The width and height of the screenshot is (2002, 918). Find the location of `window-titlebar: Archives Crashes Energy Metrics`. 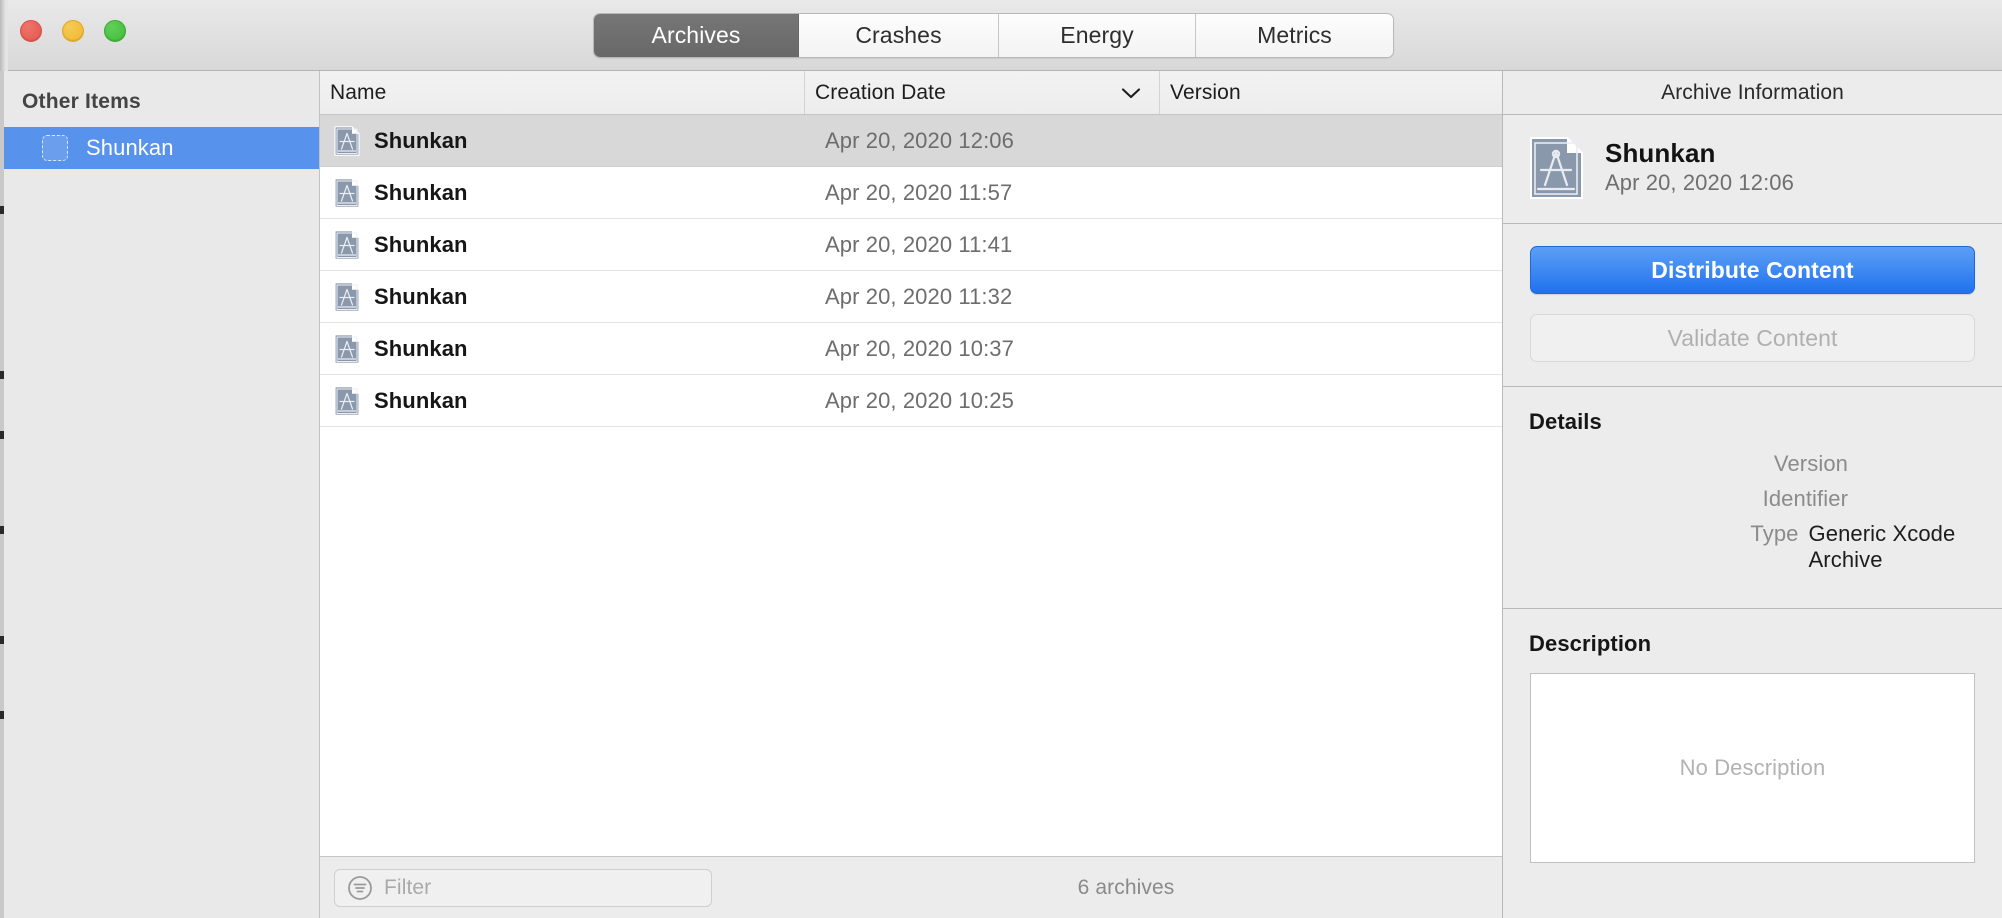

window-titlebar: Archives Crashes Energy Metrics is located at coordinates (1001, 35).